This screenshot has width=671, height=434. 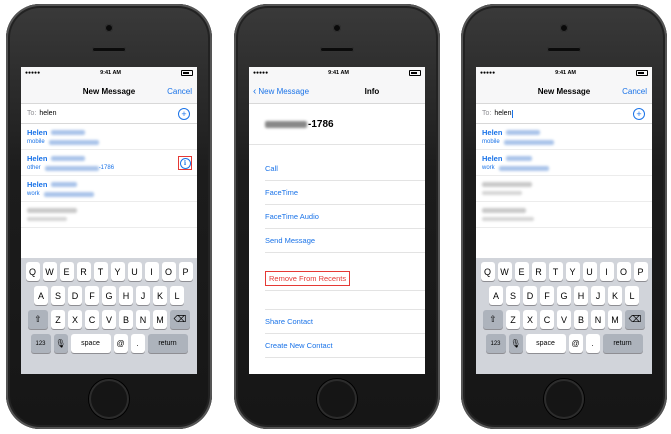 What do you see at coordinates (345, 241) in the screenshot?
I see `send-message-button: Send Message` at bounding box center [345, 241].